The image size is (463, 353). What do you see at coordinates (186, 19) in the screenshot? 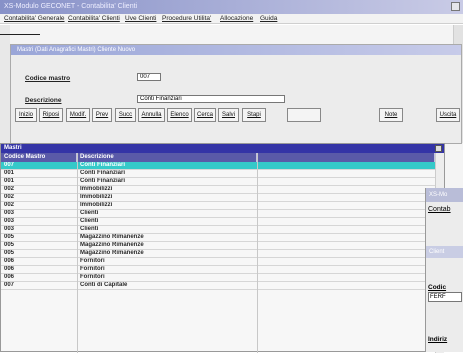
I see `menu-procedure-utilita: Procedure Utilita'` at bounding box center [186, 19].